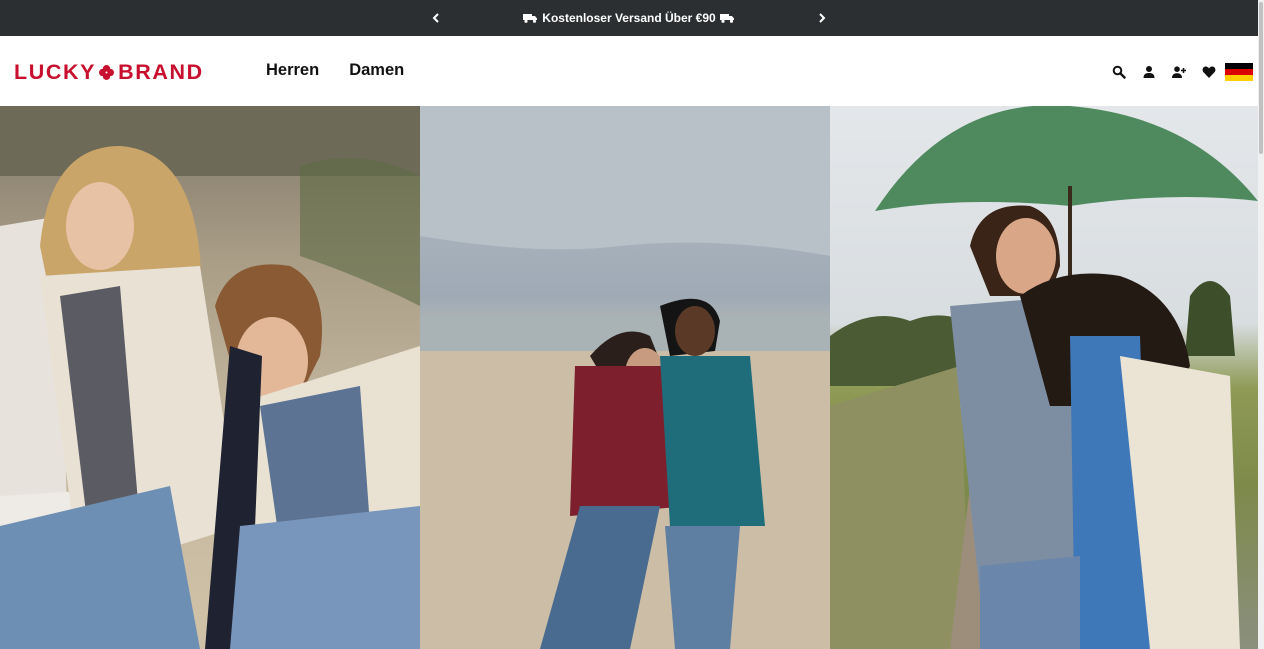  I want to click on wishlist-heart-icon, so click(1209, 72).